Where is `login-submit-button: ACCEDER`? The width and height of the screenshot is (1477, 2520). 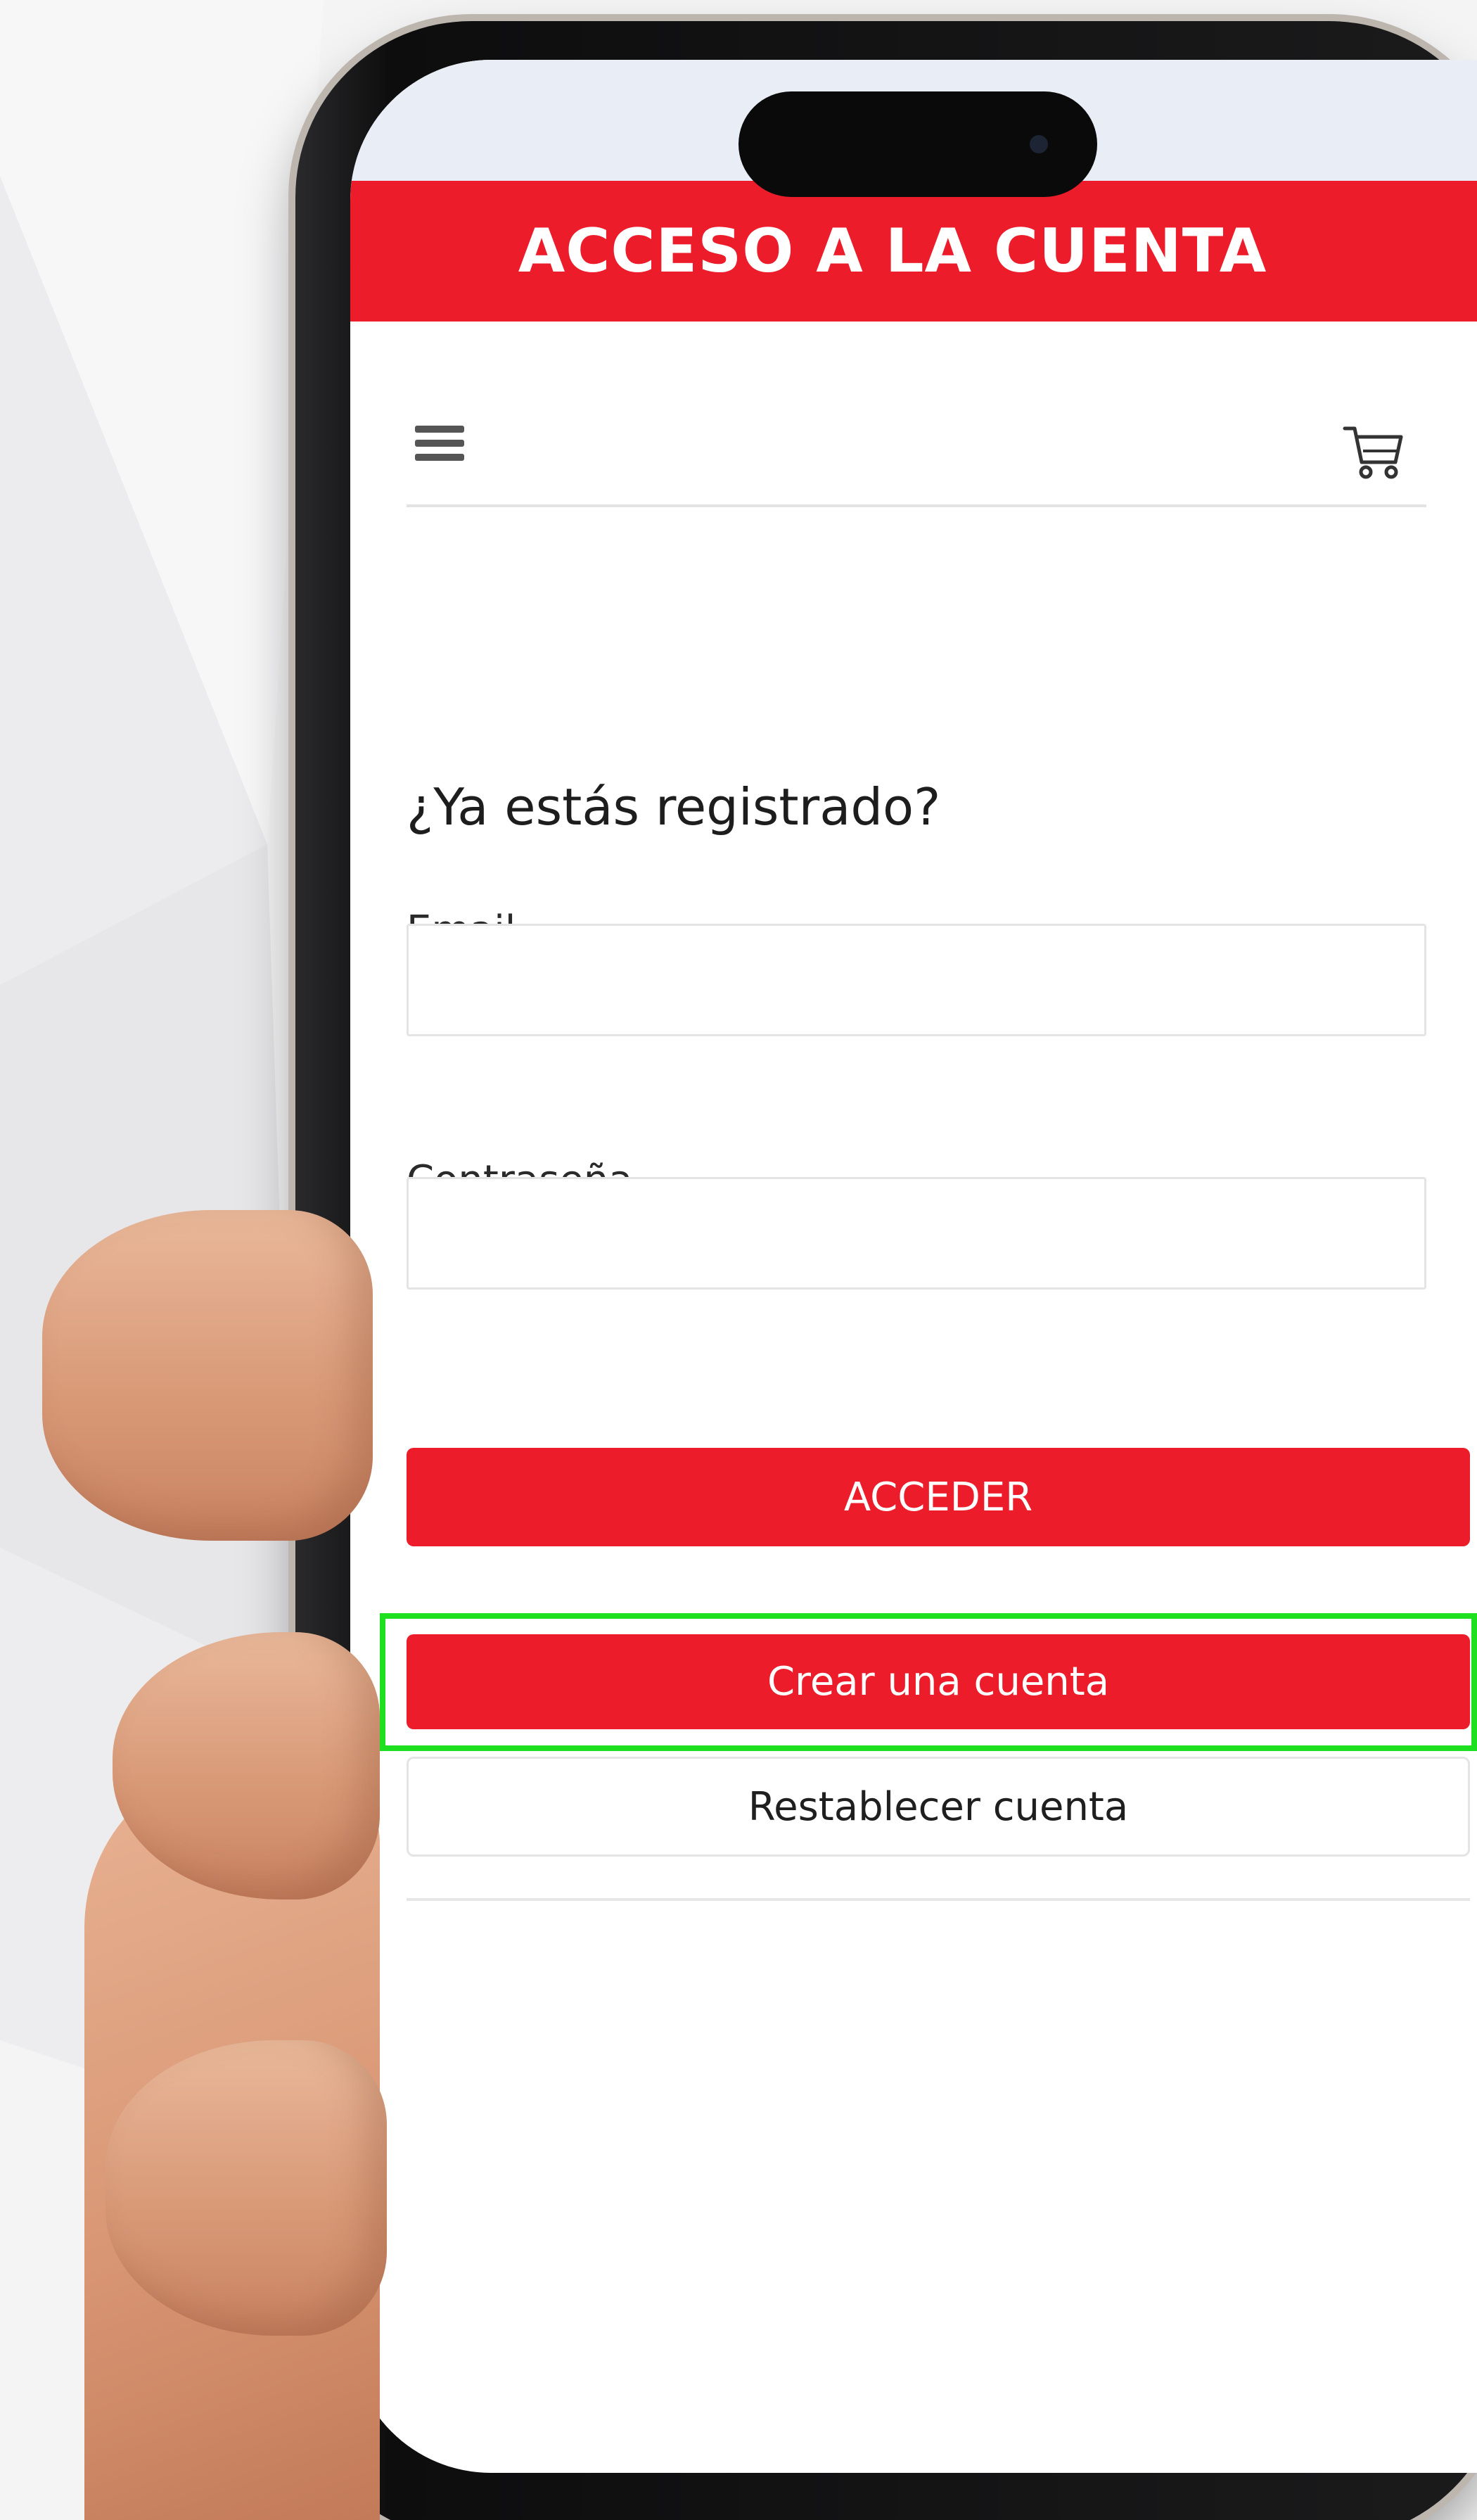 login-submit-button: ACCEDER is located at coordinates (939, 1497).